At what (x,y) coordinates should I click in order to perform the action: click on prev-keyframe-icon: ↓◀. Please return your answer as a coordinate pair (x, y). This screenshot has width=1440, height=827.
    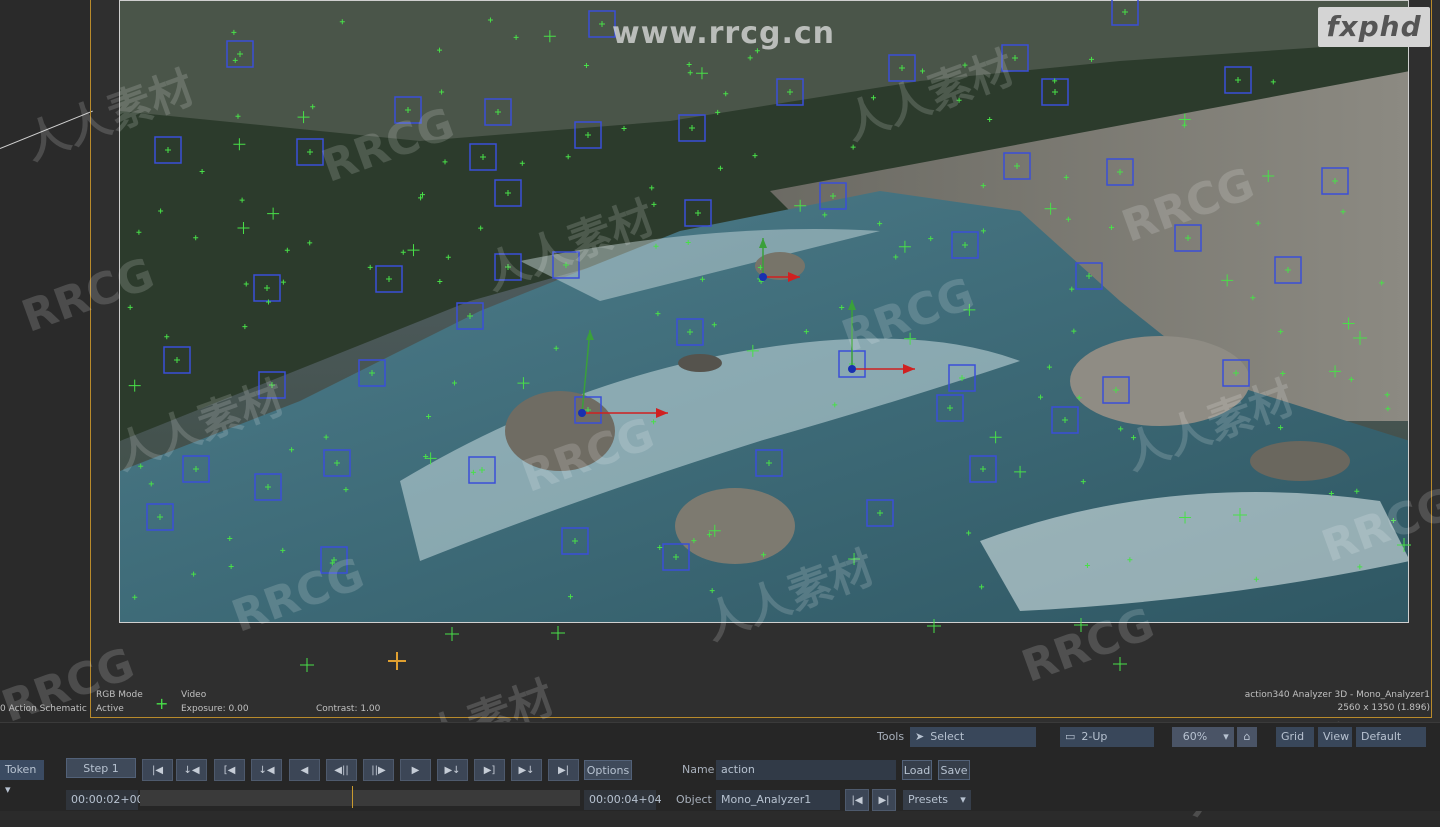
    Looking at the image, I should click on (266, 770).